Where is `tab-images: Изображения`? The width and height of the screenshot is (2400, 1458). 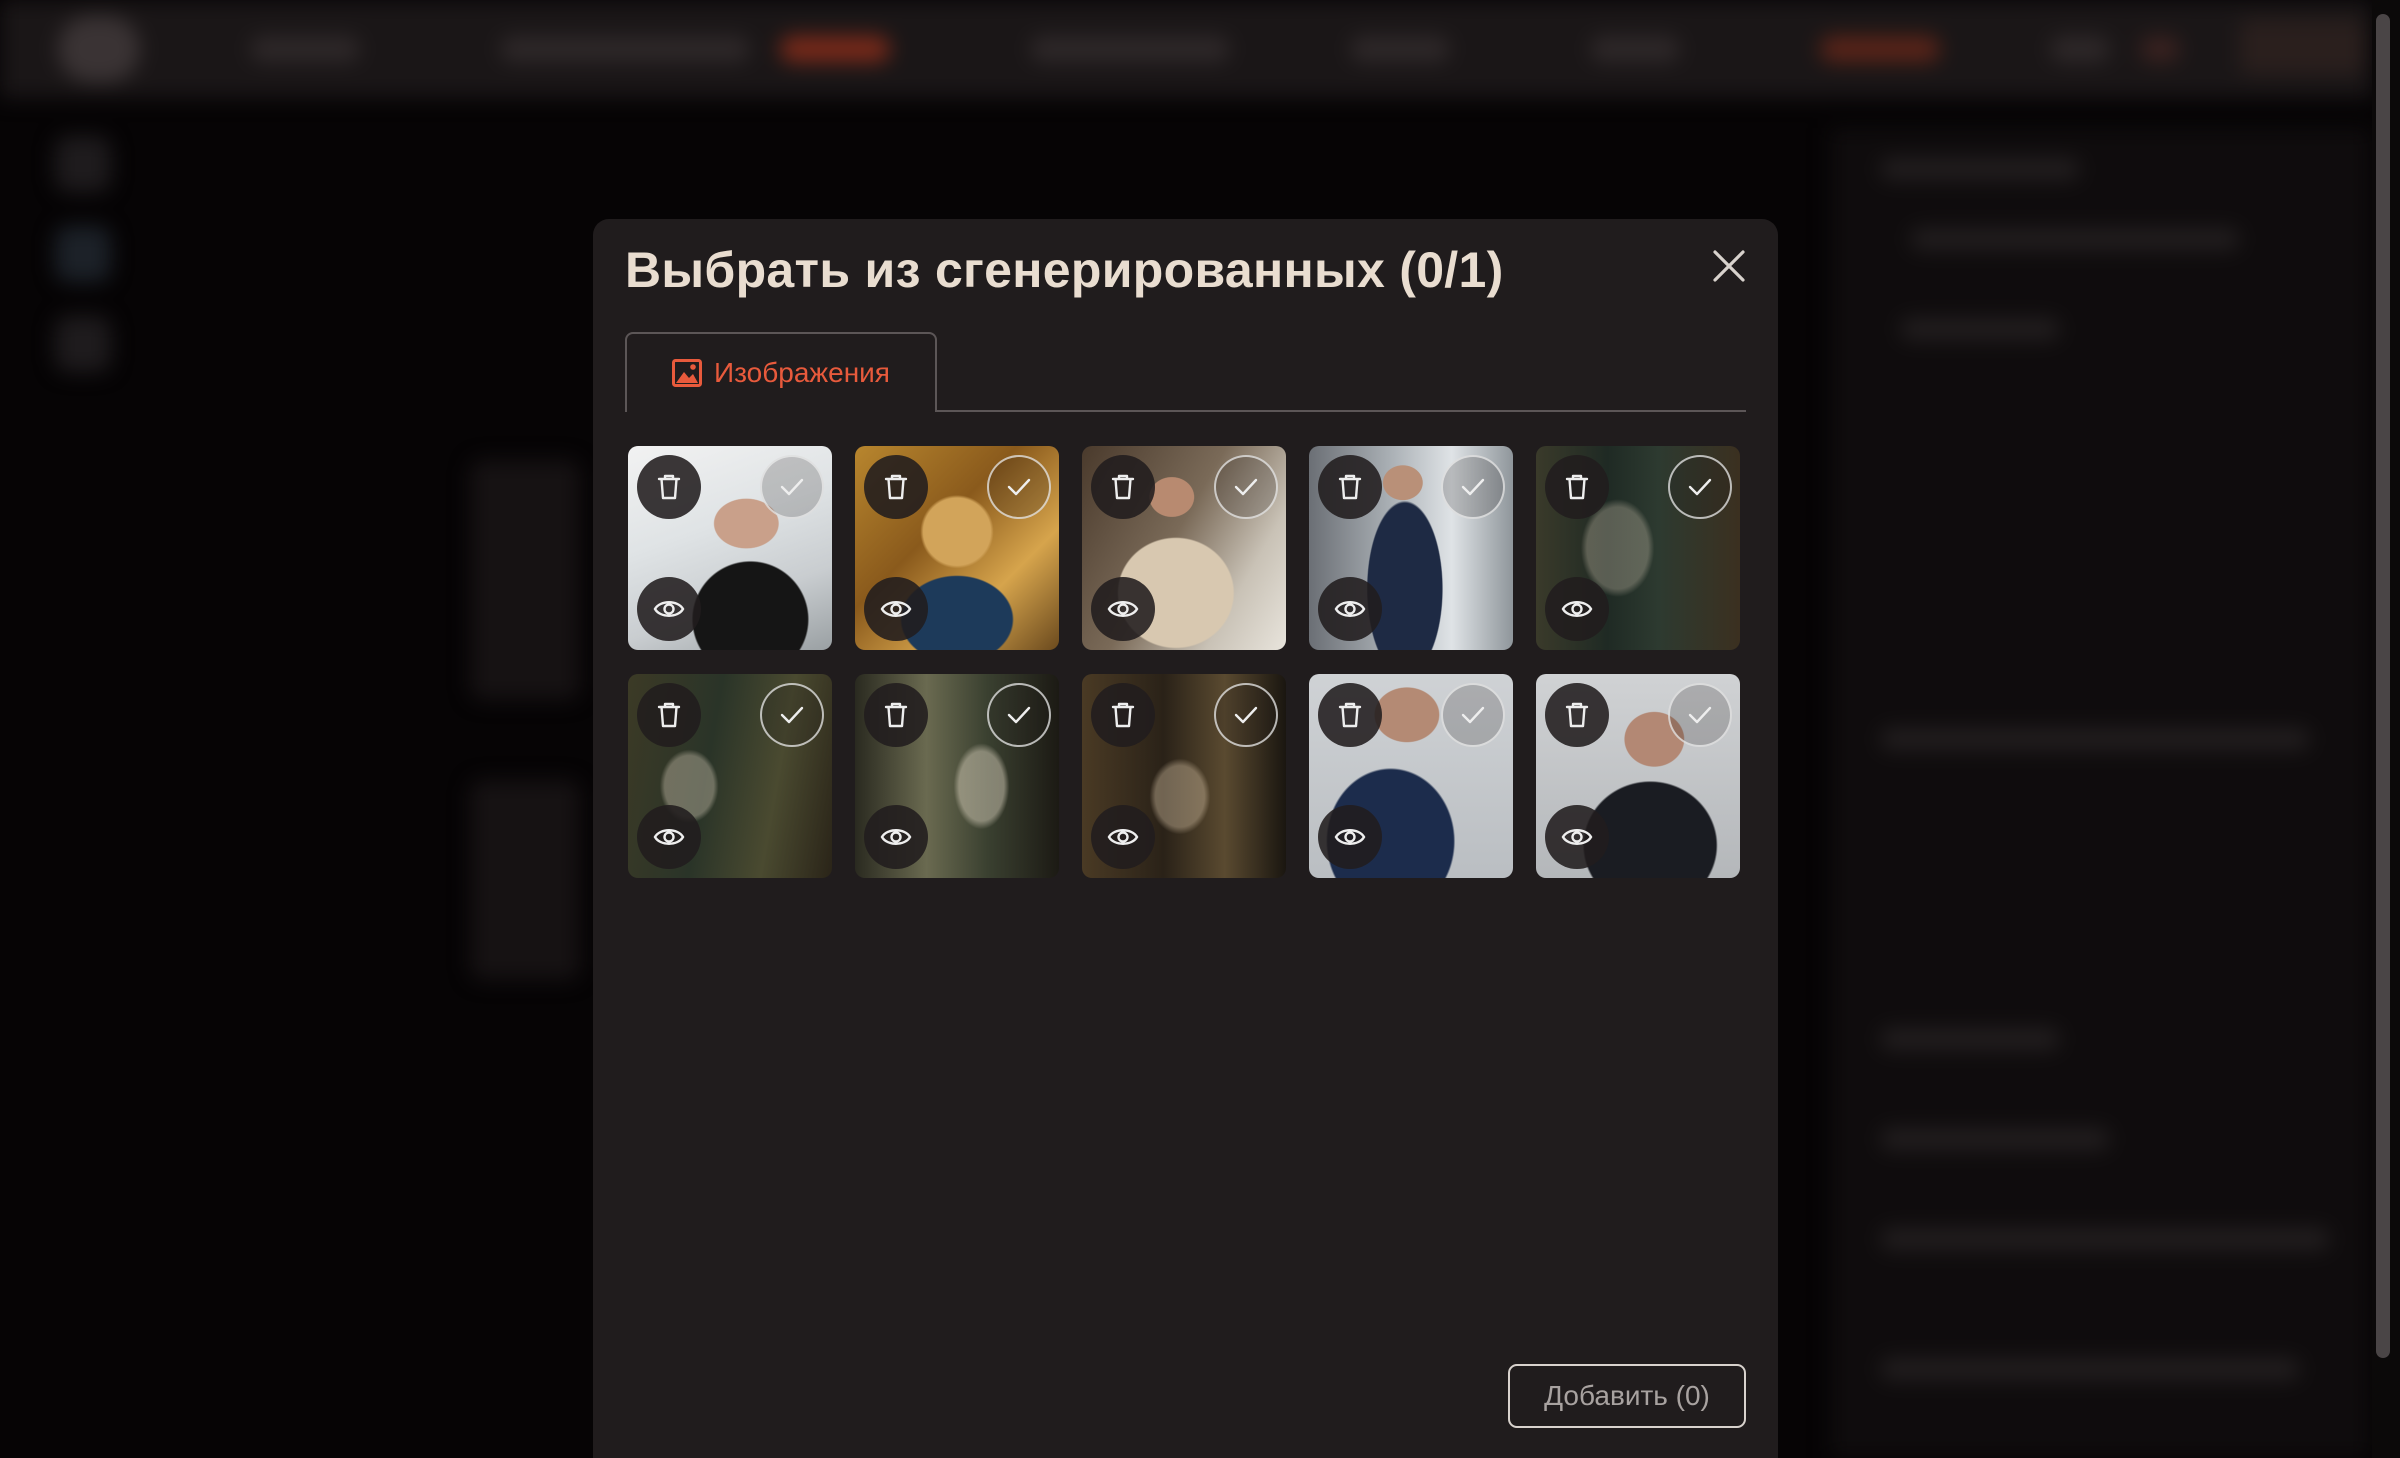 tab-images: Изображения is located at coordinates (781, 372).